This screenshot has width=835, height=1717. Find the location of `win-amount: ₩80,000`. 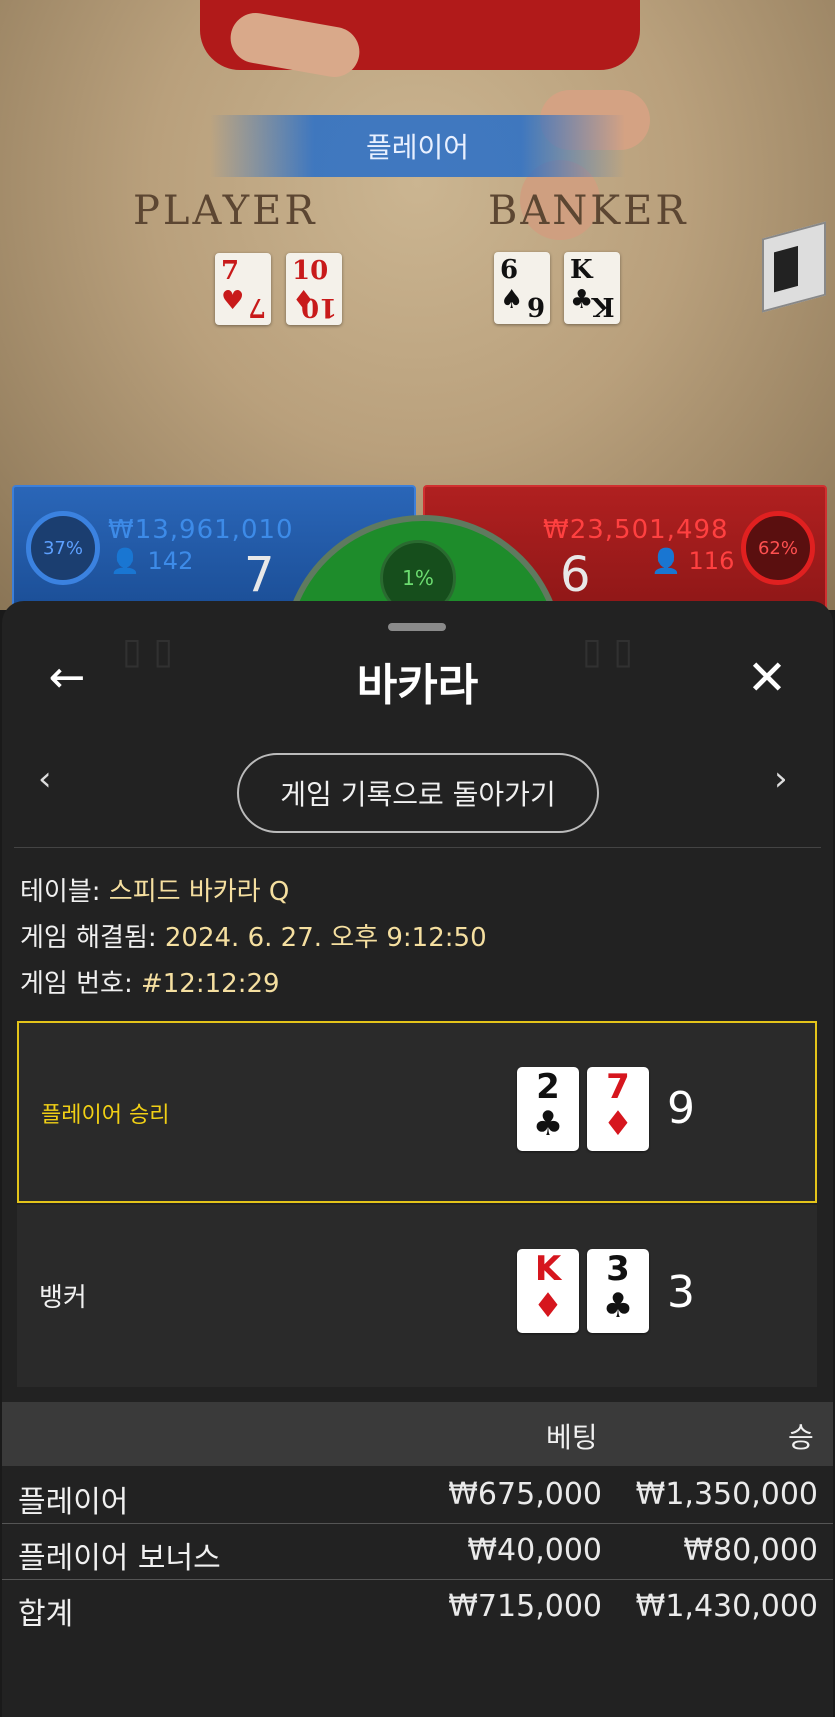

win-amount: ₩80,000 is located at coordinates (750, 1550).